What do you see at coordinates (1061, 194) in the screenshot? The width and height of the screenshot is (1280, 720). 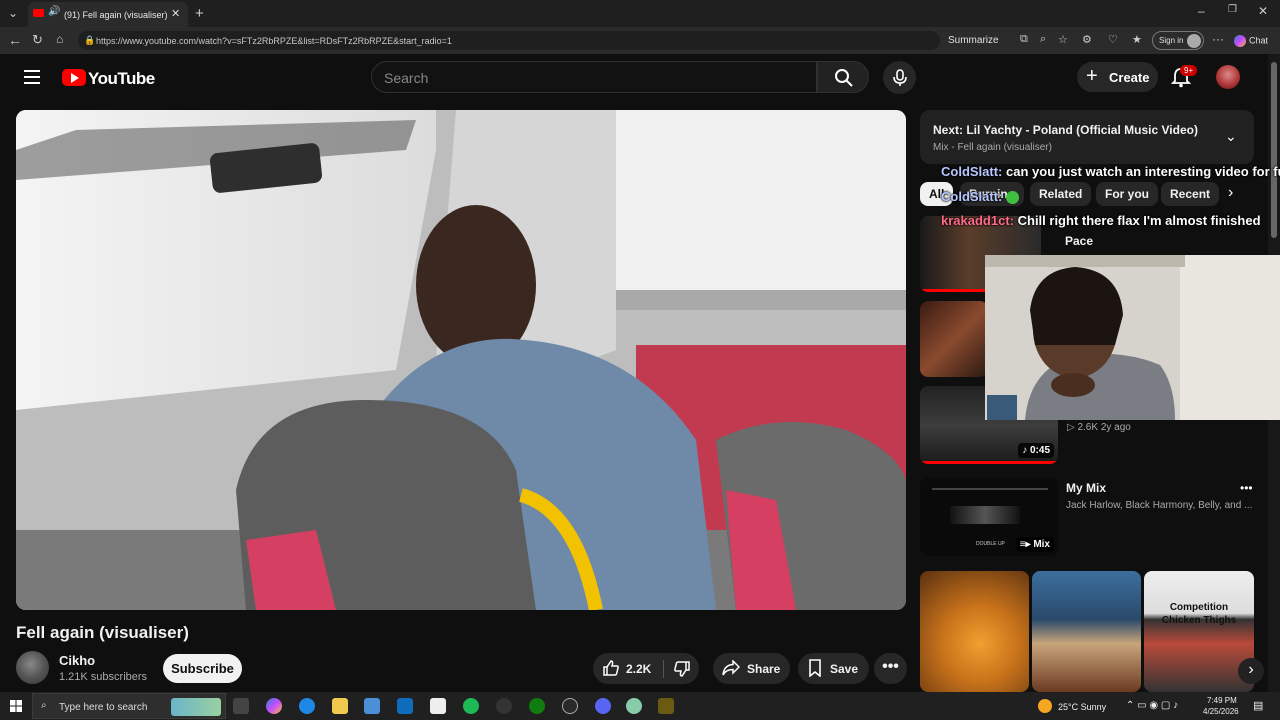 I see `chip-related: Related` at bounding box center [1061, 194].